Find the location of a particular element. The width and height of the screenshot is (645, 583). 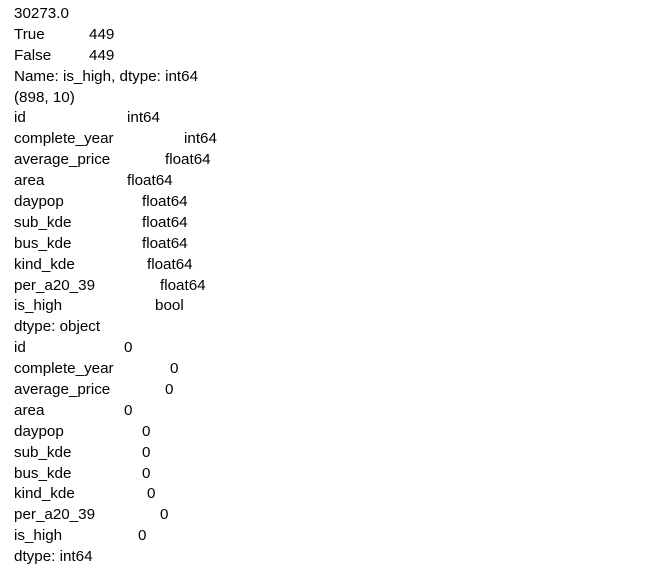

output-line: bus_kde float64 is located at coordinates (322, 244).